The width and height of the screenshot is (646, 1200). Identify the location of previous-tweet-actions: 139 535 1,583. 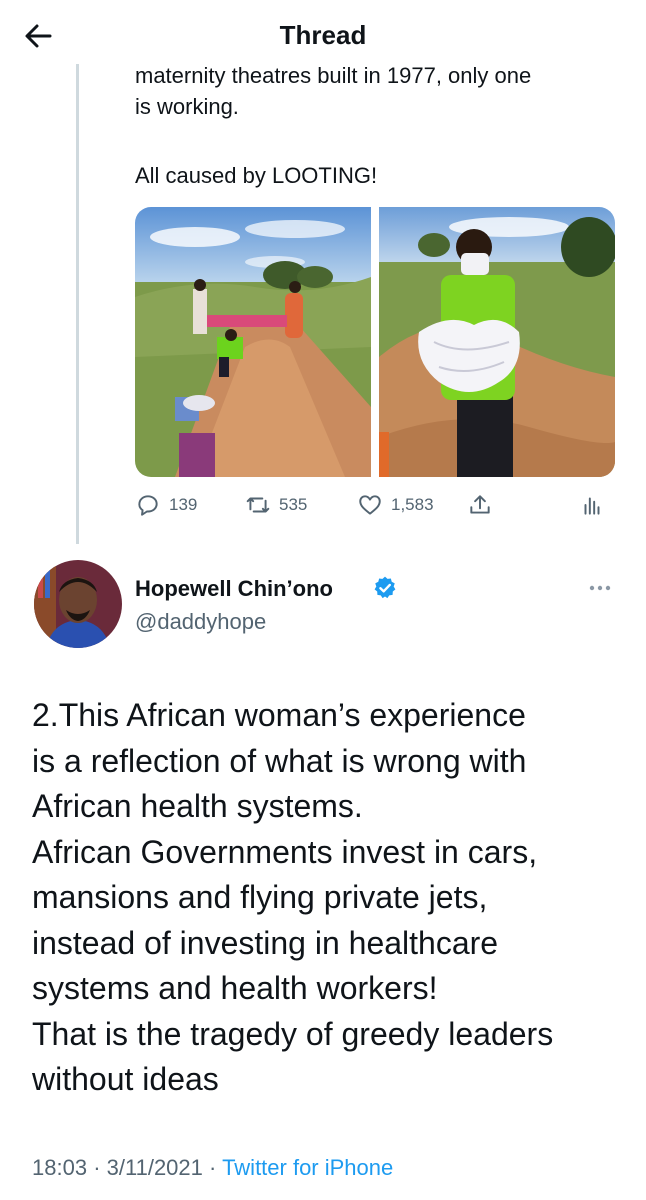
(375, 507).